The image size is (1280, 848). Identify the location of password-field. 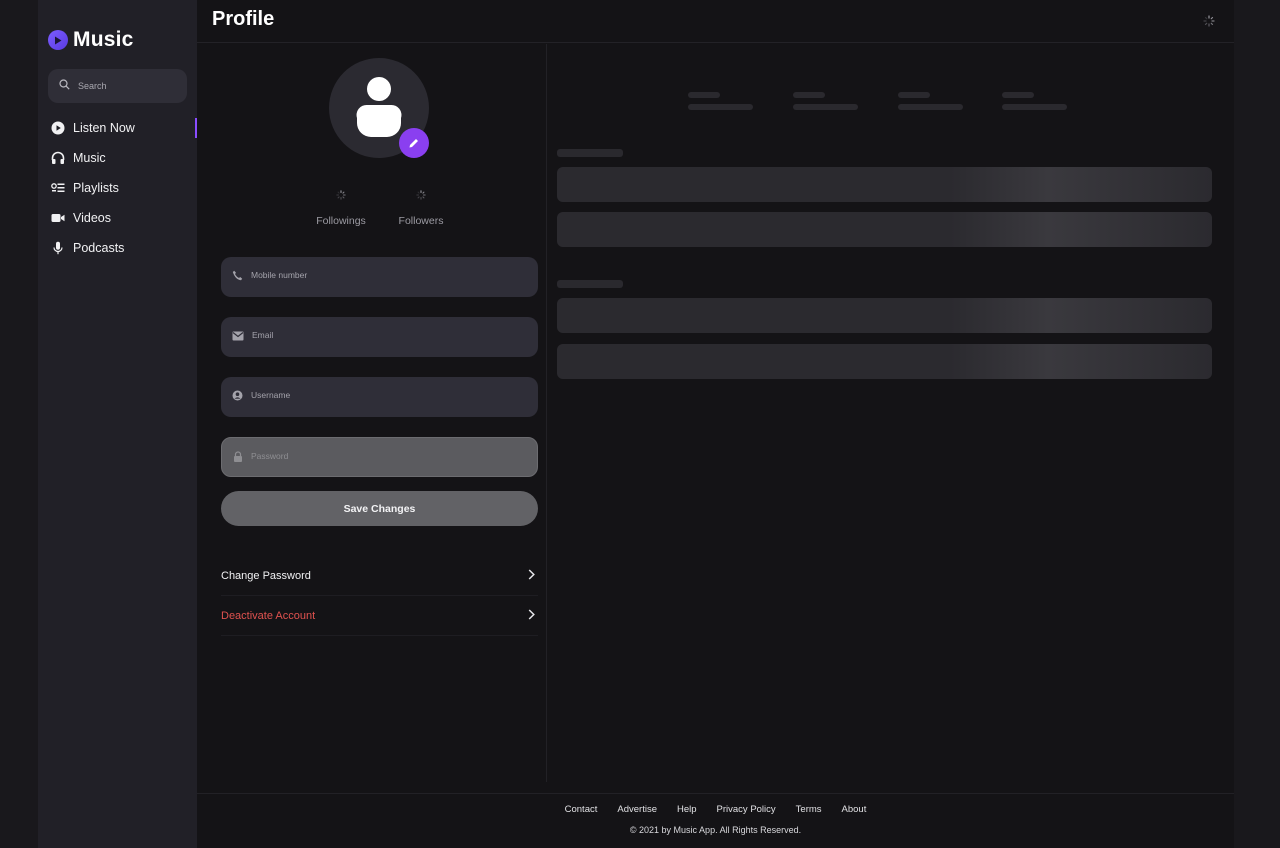
(379, 457).